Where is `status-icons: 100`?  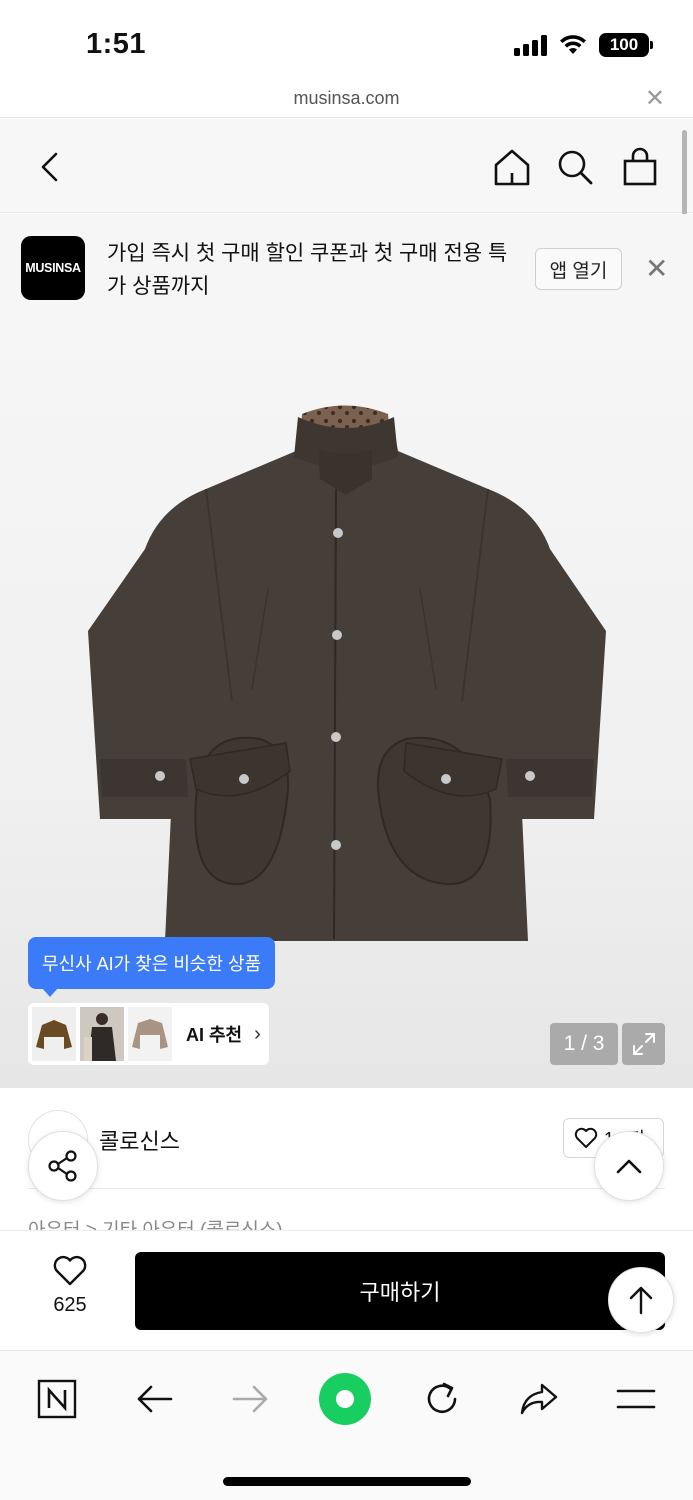 status-icons: 100 is located at coordinates (583, 45).